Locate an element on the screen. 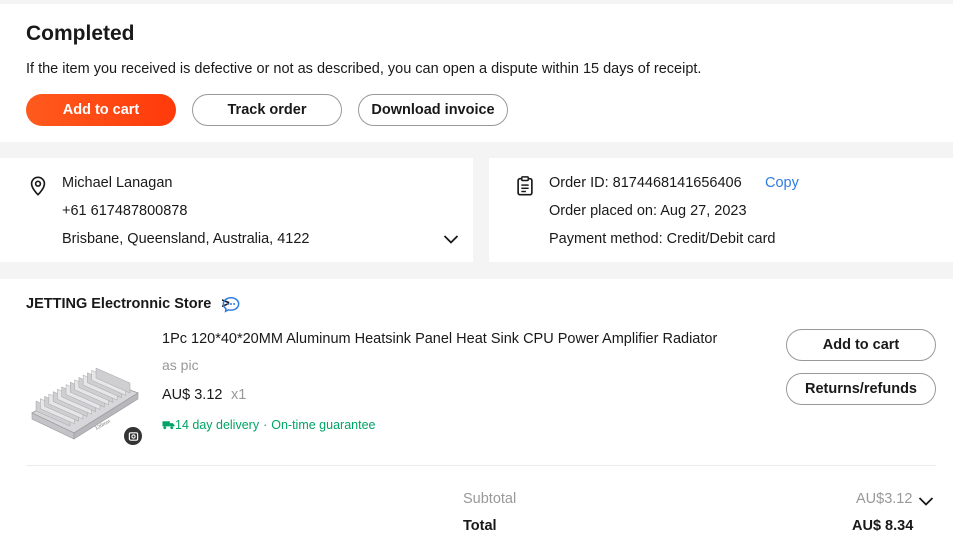 Image resolution: width=953 pixels, height=555 pixels. items-divider is located at coordinates (481, 465).